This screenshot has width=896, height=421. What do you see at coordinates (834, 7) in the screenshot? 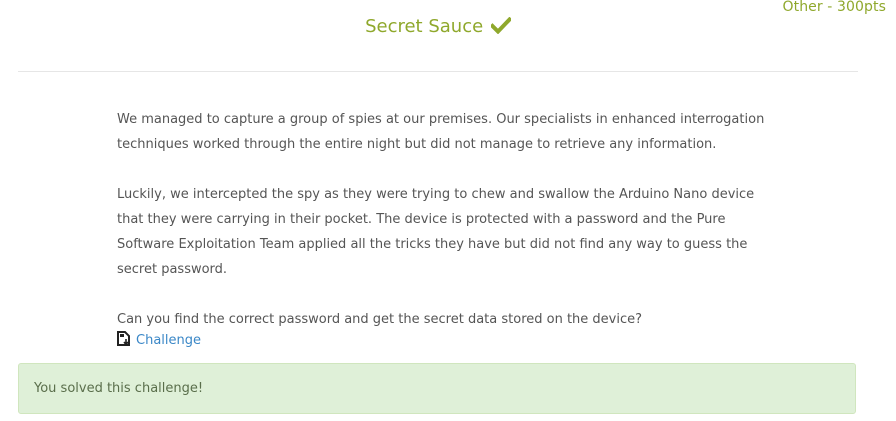
I see `category-points: Other - 300pts` at bounding box center [834, 7].